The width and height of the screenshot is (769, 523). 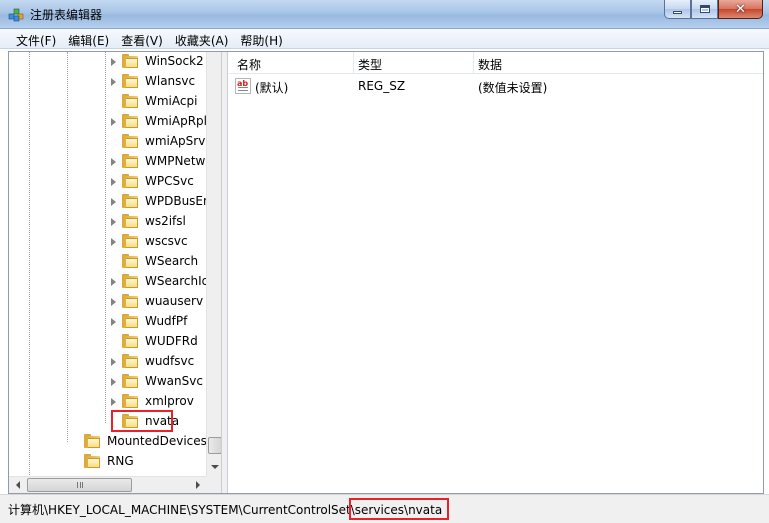 I want to click on tree-item: WPDBusEnu, so click(x=159, y=201).